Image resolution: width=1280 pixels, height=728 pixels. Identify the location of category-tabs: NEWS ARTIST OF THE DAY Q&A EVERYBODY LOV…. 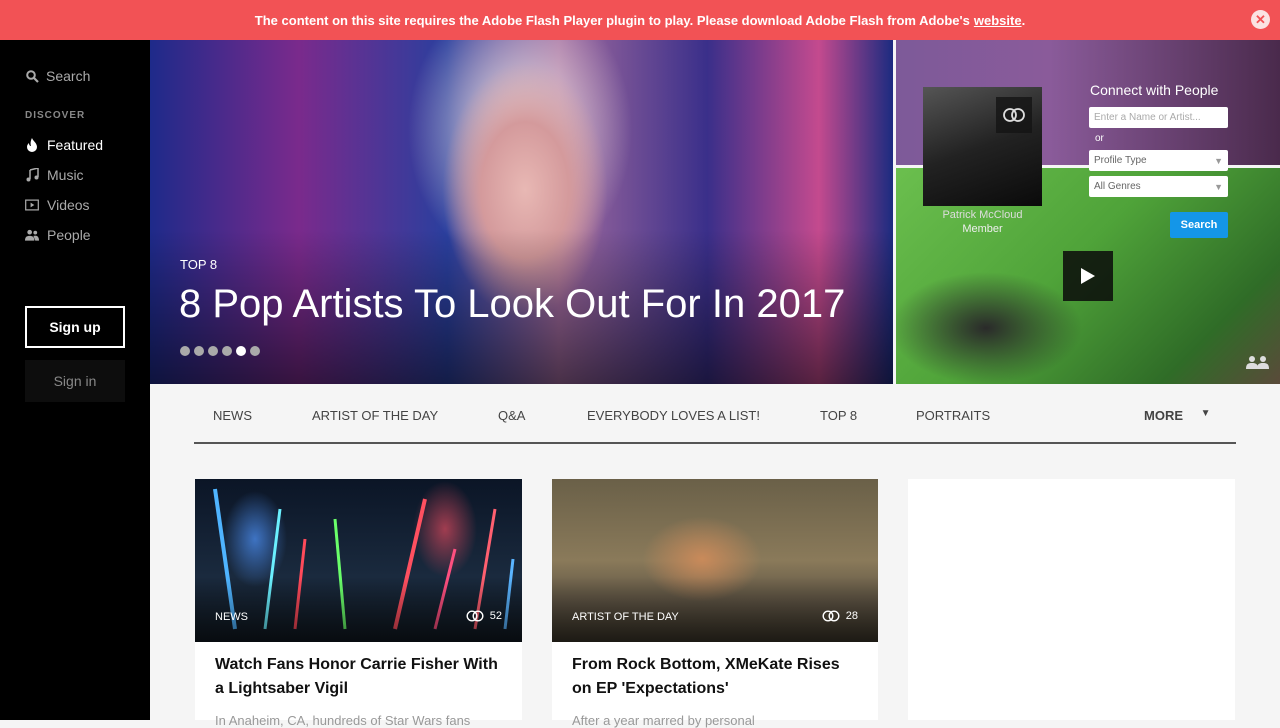
(715, 414).